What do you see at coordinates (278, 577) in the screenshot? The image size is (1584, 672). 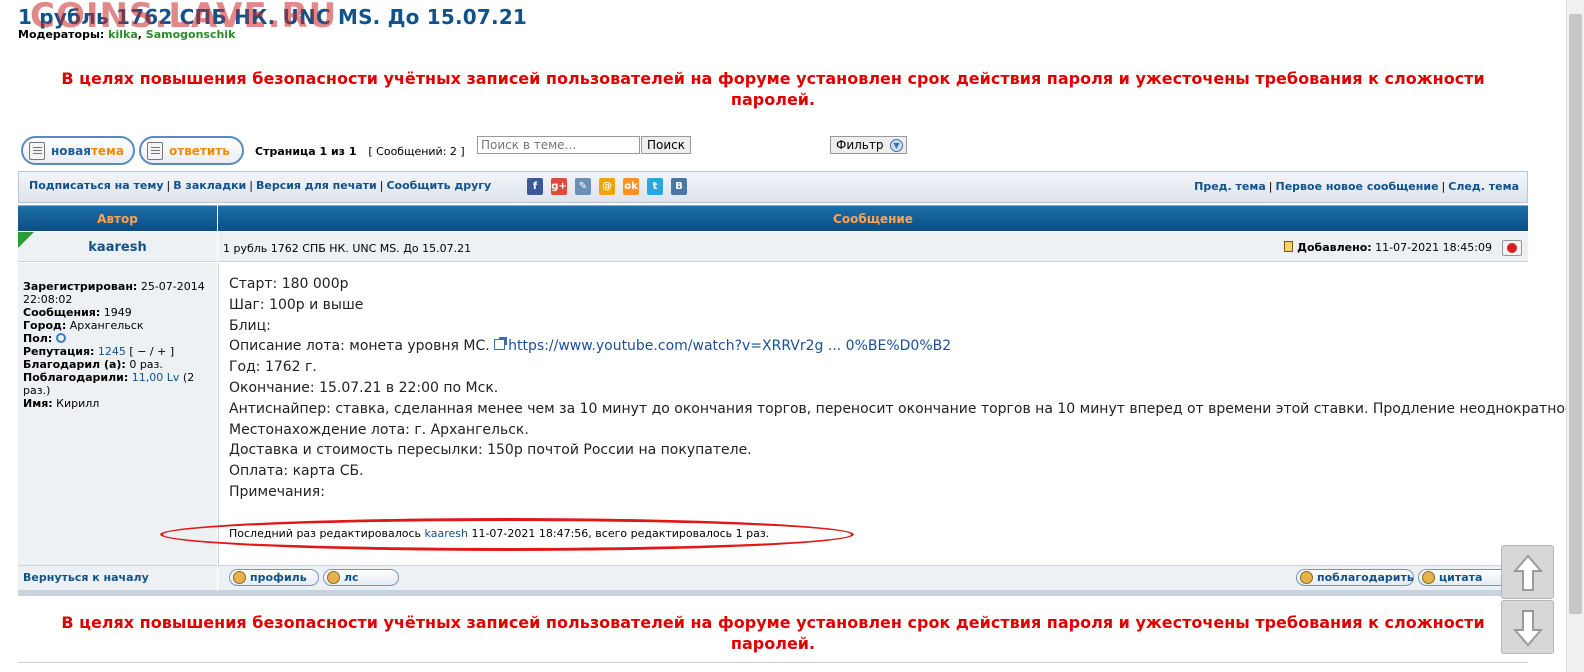 I see `profile-button-label: профиль` at bounding box center [278, 577].